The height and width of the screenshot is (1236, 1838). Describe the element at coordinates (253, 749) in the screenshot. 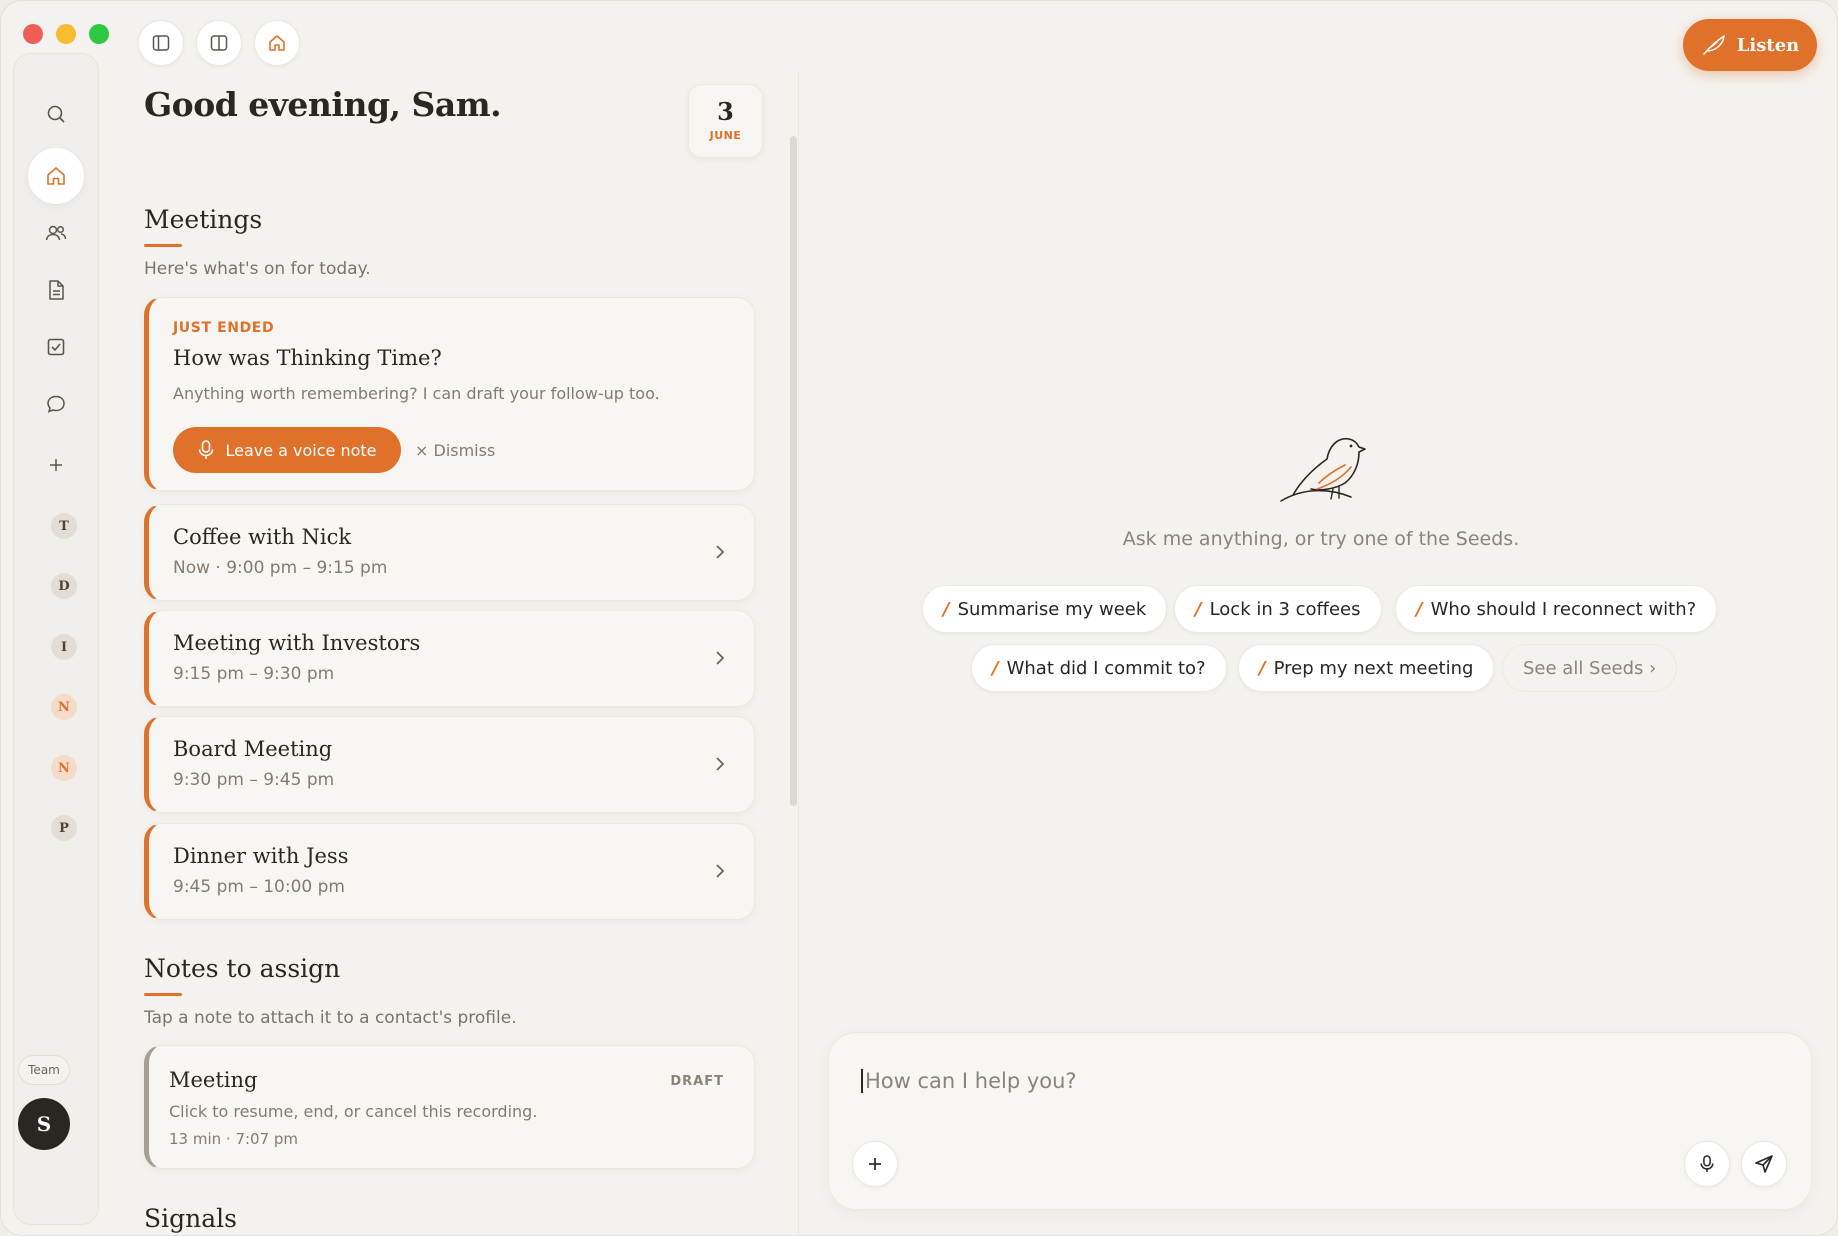

I see `meeting-title: Board Meeting` at that location.